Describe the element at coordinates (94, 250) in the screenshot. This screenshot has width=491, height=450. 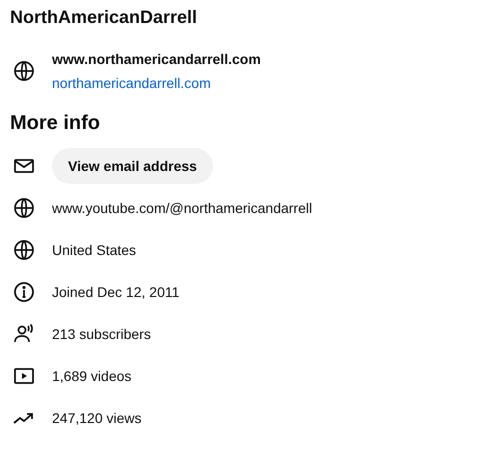
I see `info-text: United States` at that location.